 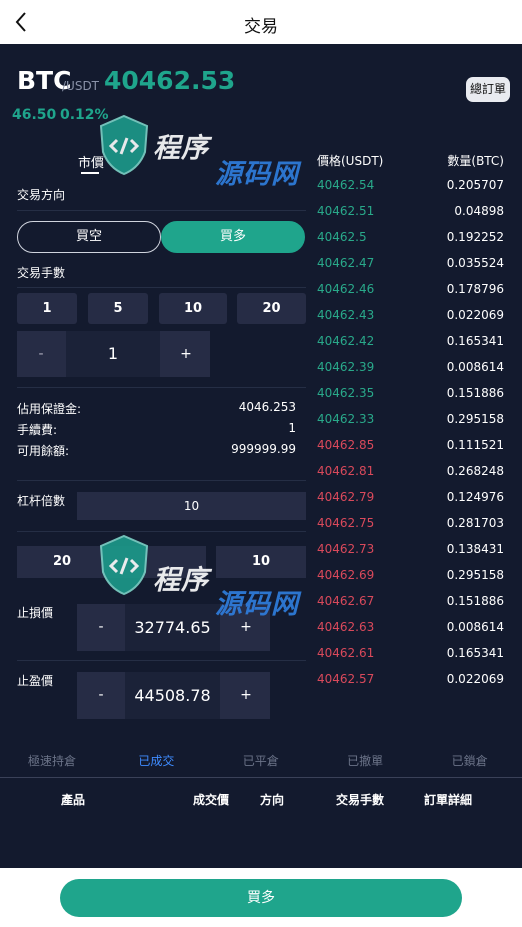 I want to click on orderbook-price: 40462.85, so click(x=345, y=445).